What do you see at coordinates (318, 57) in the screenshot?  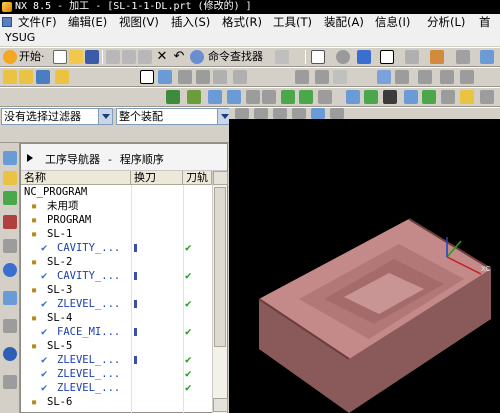 I see `select-icon` at bounding box center [318, 57].